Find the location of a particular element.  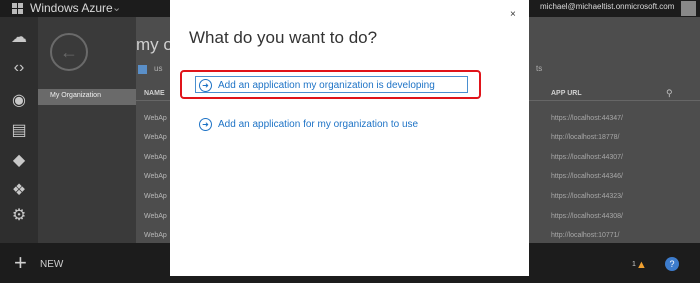

page-title: my o is located at coordinates (154, 44).